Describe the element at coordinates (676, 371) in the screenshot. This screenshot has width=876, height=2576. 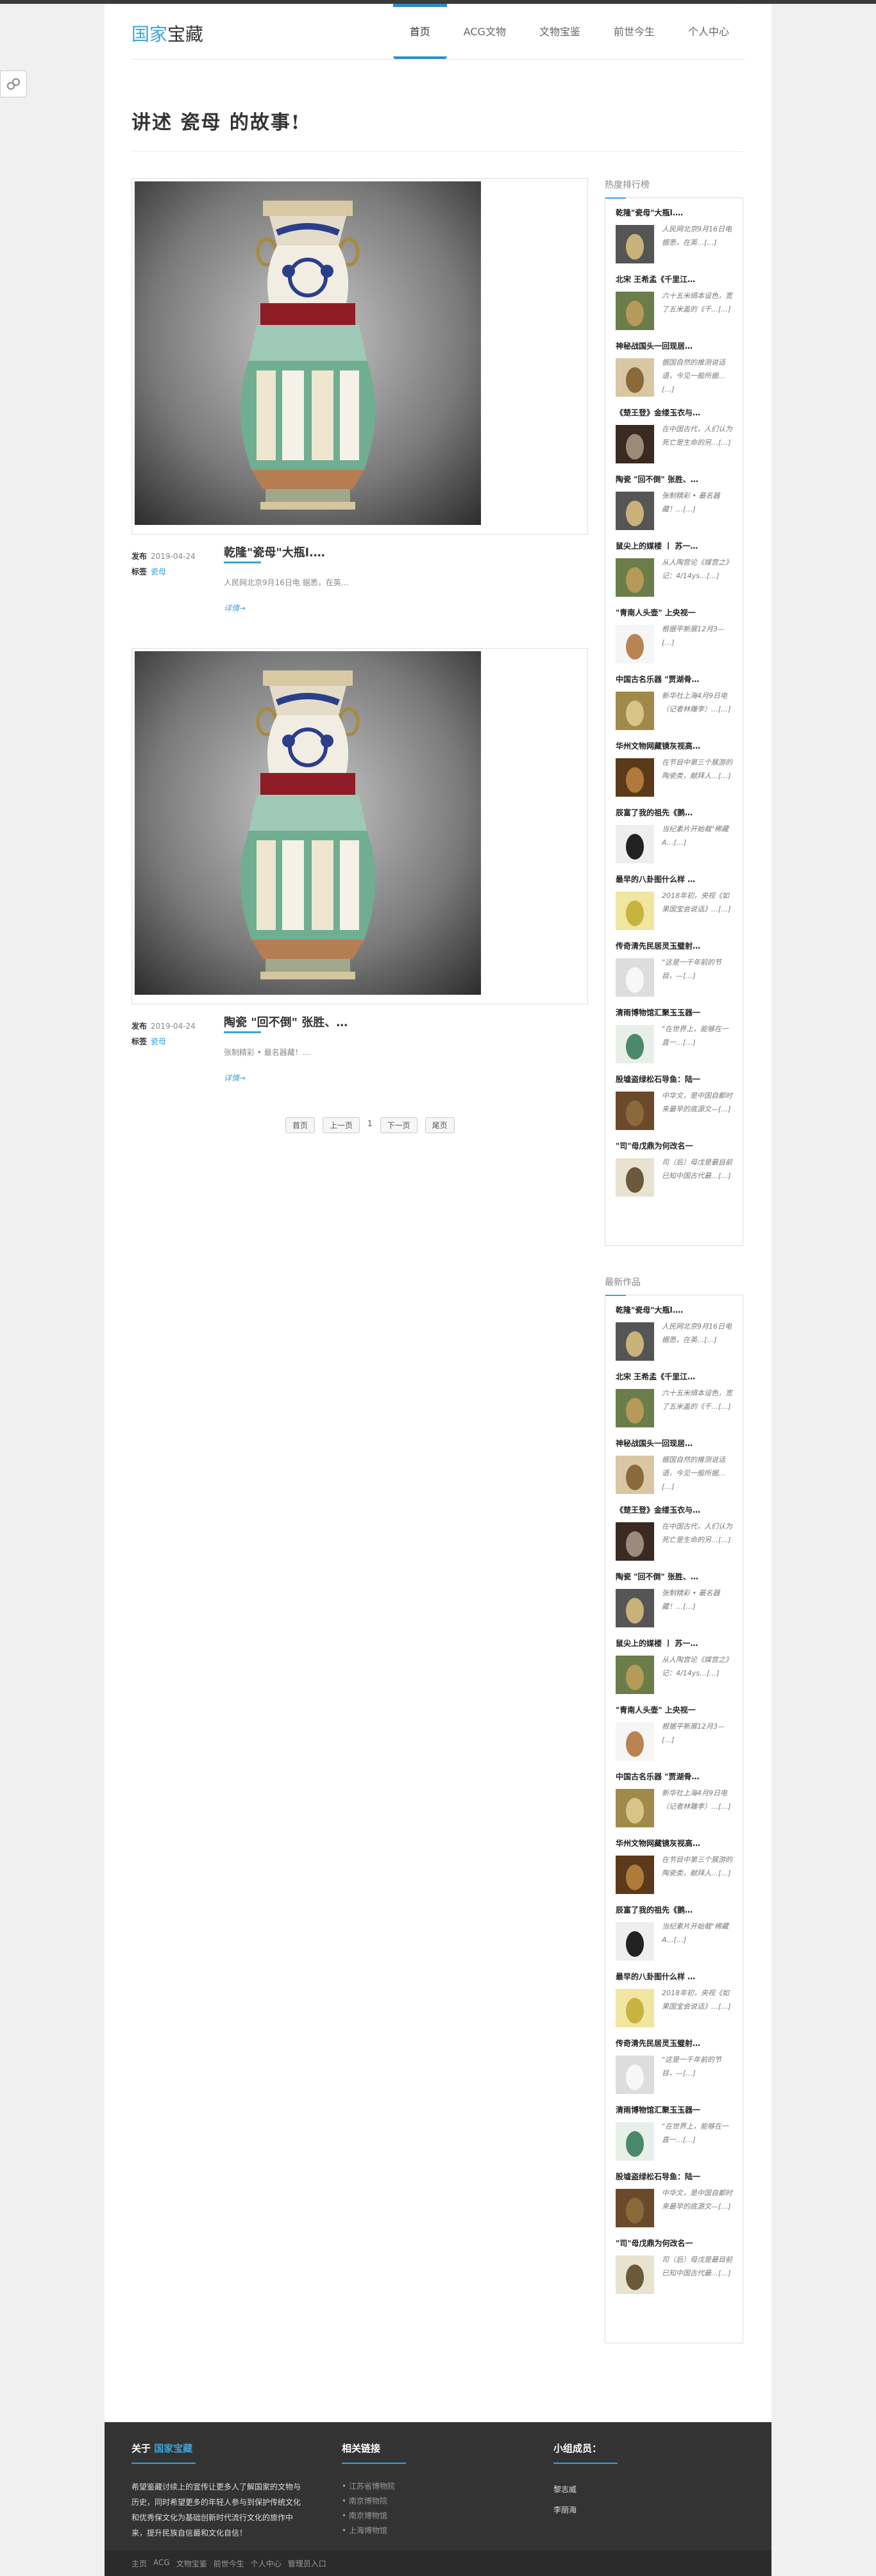
I see `hot-item: 神秘战国头一回现居… 据国自然的推测说话语，今见一般所据…[…]` at that location.